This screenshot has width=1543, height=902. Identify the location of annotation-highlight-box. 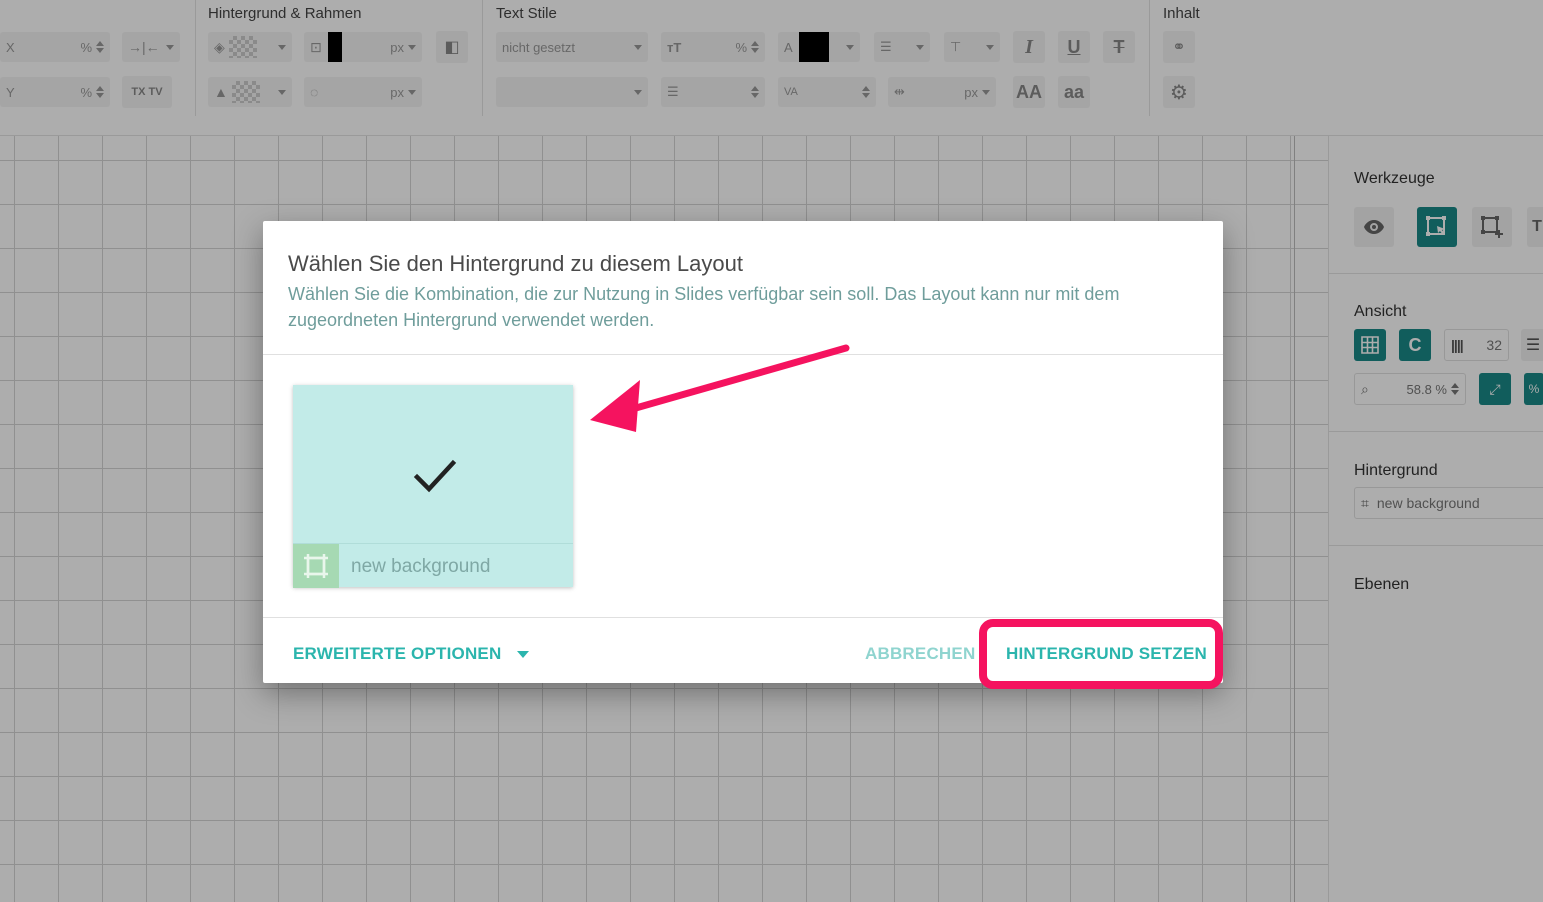
(1101, 654).